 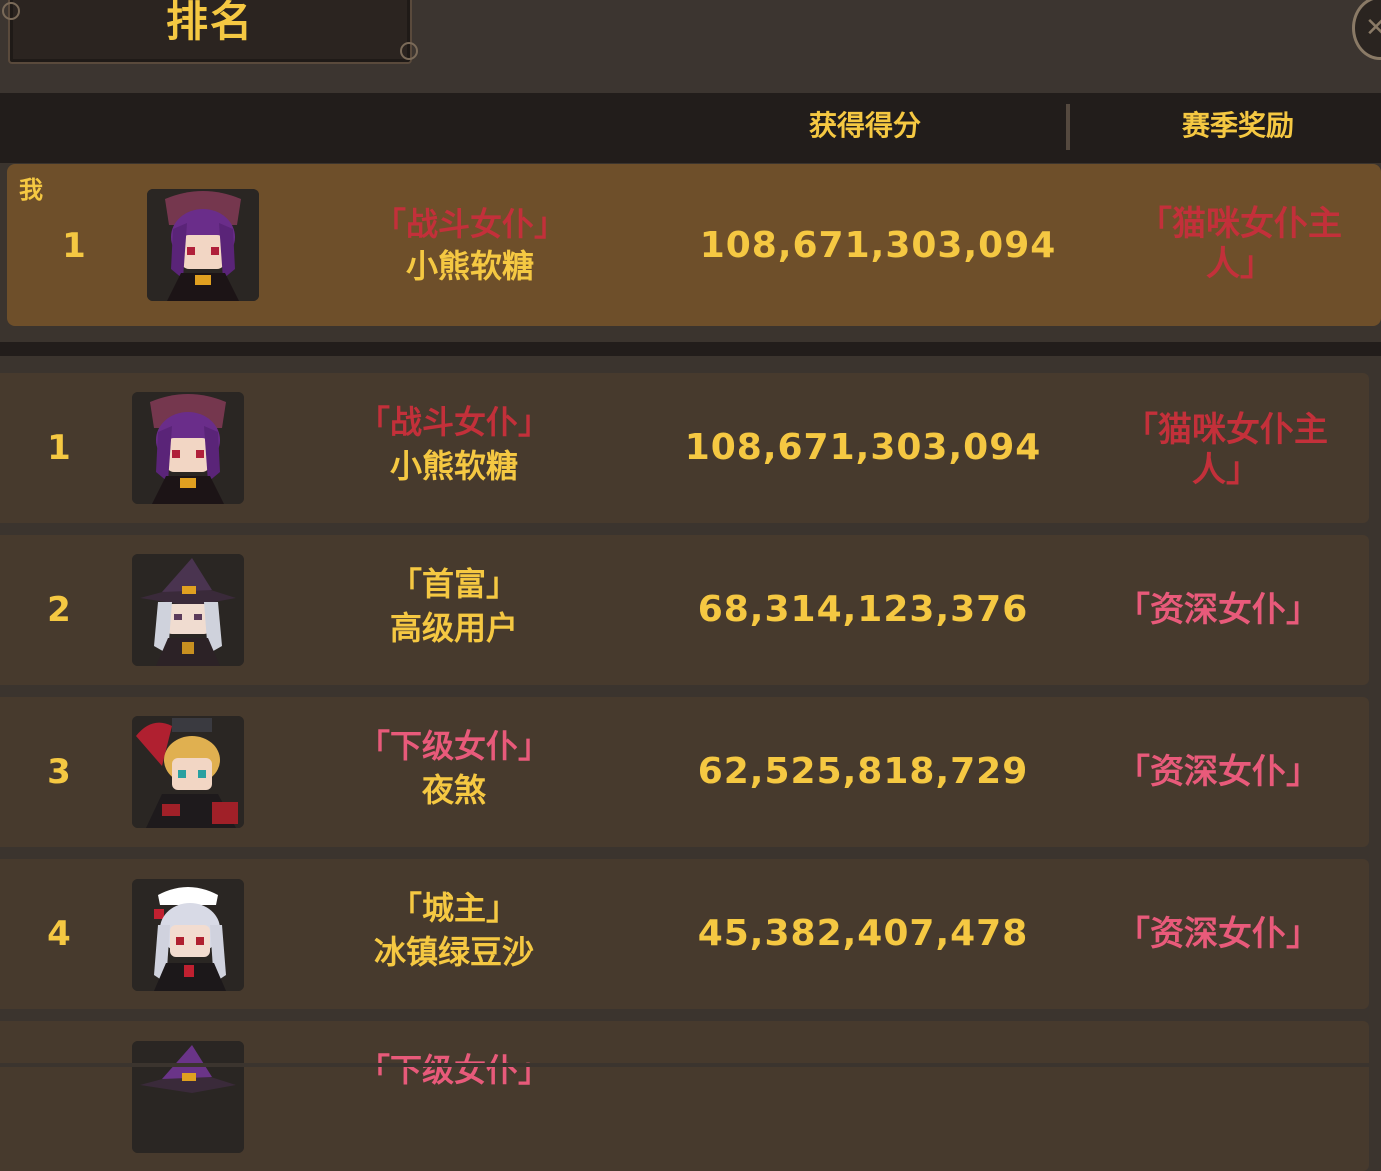 What do you see at coordinates (453, 952) in the screenshot?
I see `player-name: 冰镇绿豆沙` at bounding box center [453, 952].